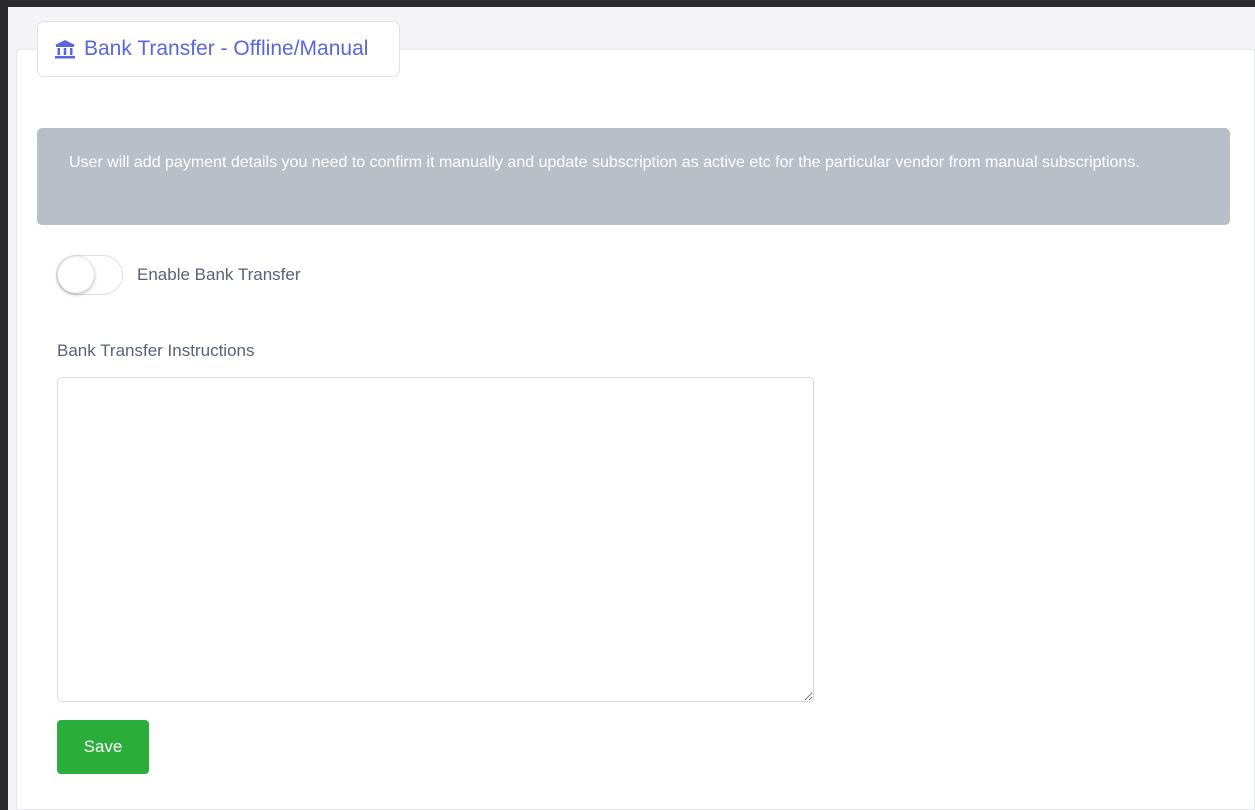 This screenshot has width=1255, height=810. I want to click on card-title: Bank Transfer - Offline/Manual, so click(226, 48).